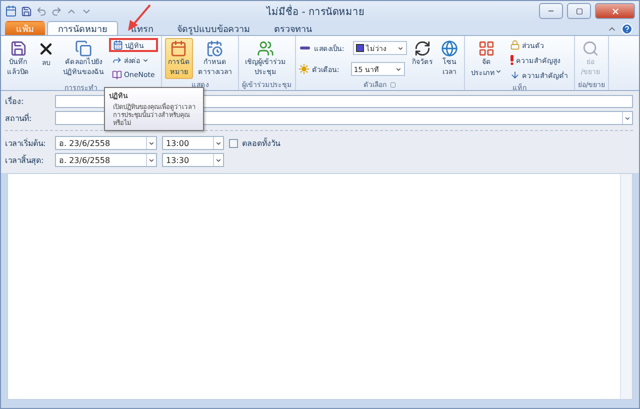 The height and width of the screenshot is (409, 640). What do you see at coordinates (142, 28) in the screenshot?
I see `ribbon-tab: แทรก` at bounding box center [142, 28].